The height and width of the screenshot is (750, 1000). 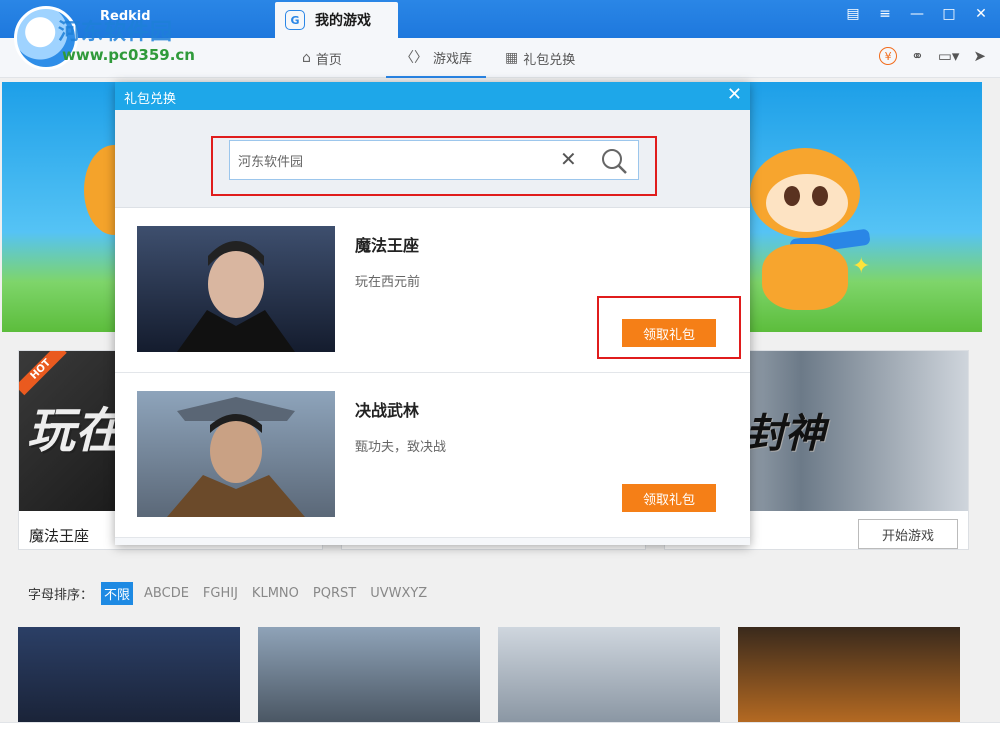 I want to click on title-bar: Redkid 河东软件园 G 我的游戏 ▤ ≡ — □ ✕, so click(x=500, y=35).